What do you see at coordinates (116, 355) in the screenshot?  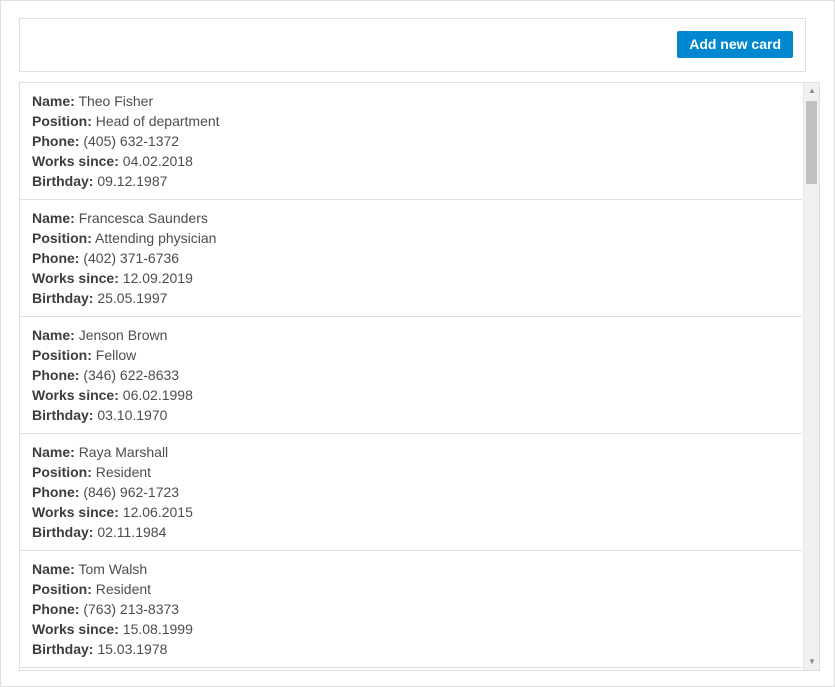 I see `position-value: Fellow` at bounding box center [116, 355].